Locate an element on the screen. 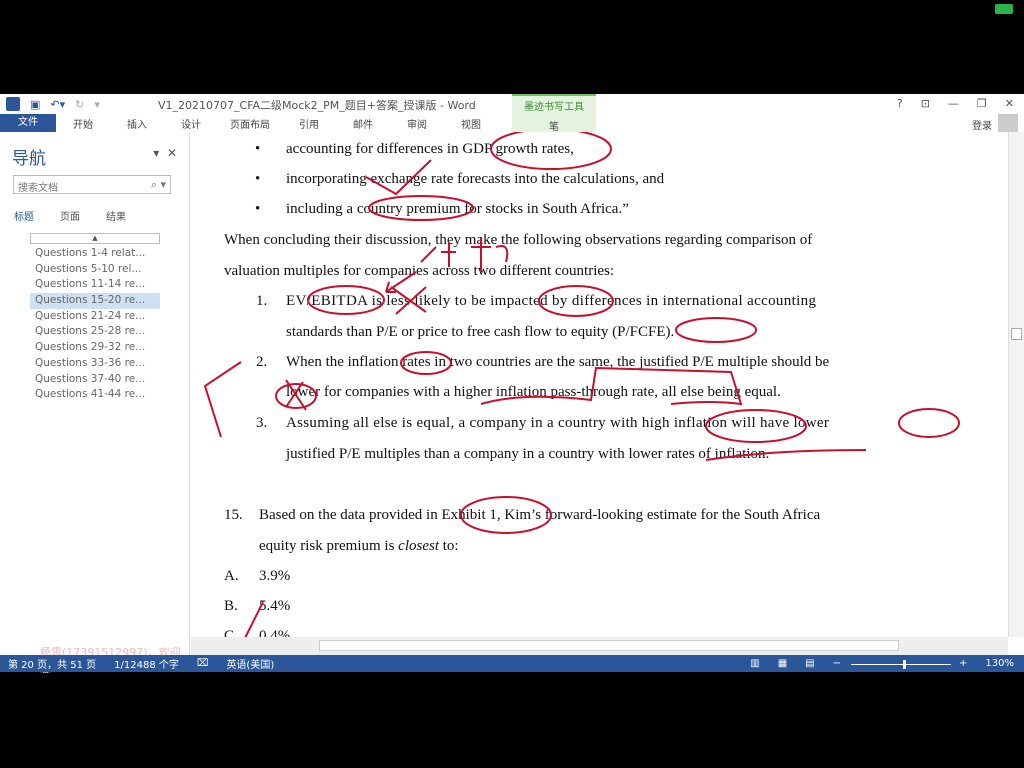 The image size is (1024, 768). save-icon: ▣ is located at coordinates (35, 104).